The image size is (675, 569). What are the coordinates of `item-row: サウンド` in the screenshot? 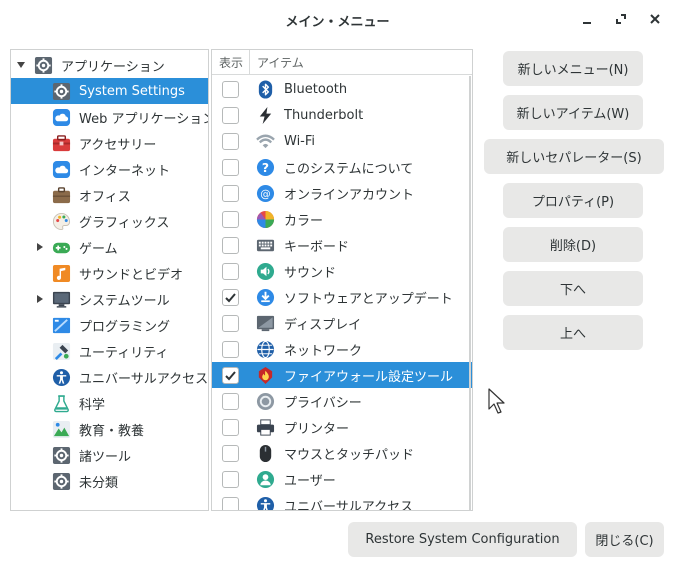 It's located at (342, 271).